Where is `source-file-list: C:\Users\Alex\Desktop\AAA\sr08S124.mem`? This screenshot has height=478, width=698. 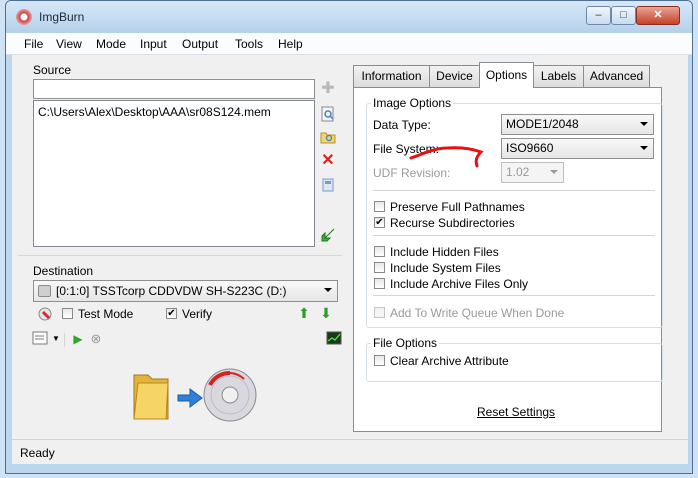 source-file-list: C:\Users\Alex\Desktop\AAA\sr08S124.mem is located at coordinates (174, 173).